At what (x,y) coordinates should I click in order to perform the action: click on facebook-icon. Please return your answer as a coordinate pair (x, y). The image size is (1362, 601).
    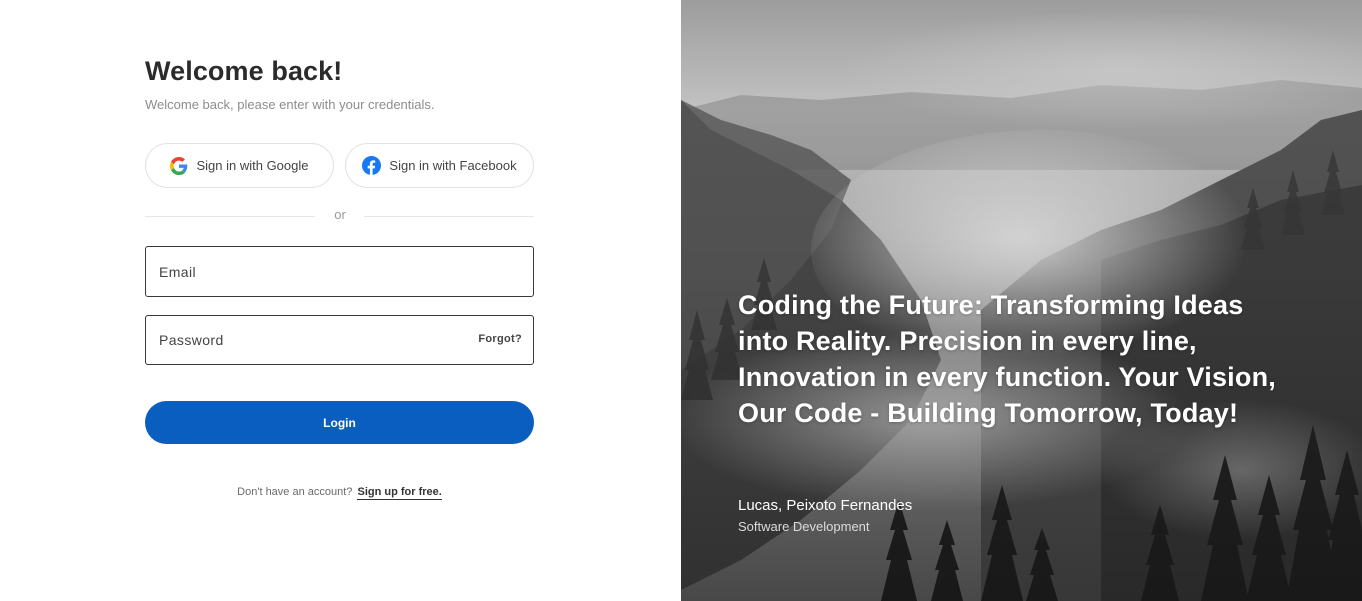
    Looking at the image, I should click on (372, 165).